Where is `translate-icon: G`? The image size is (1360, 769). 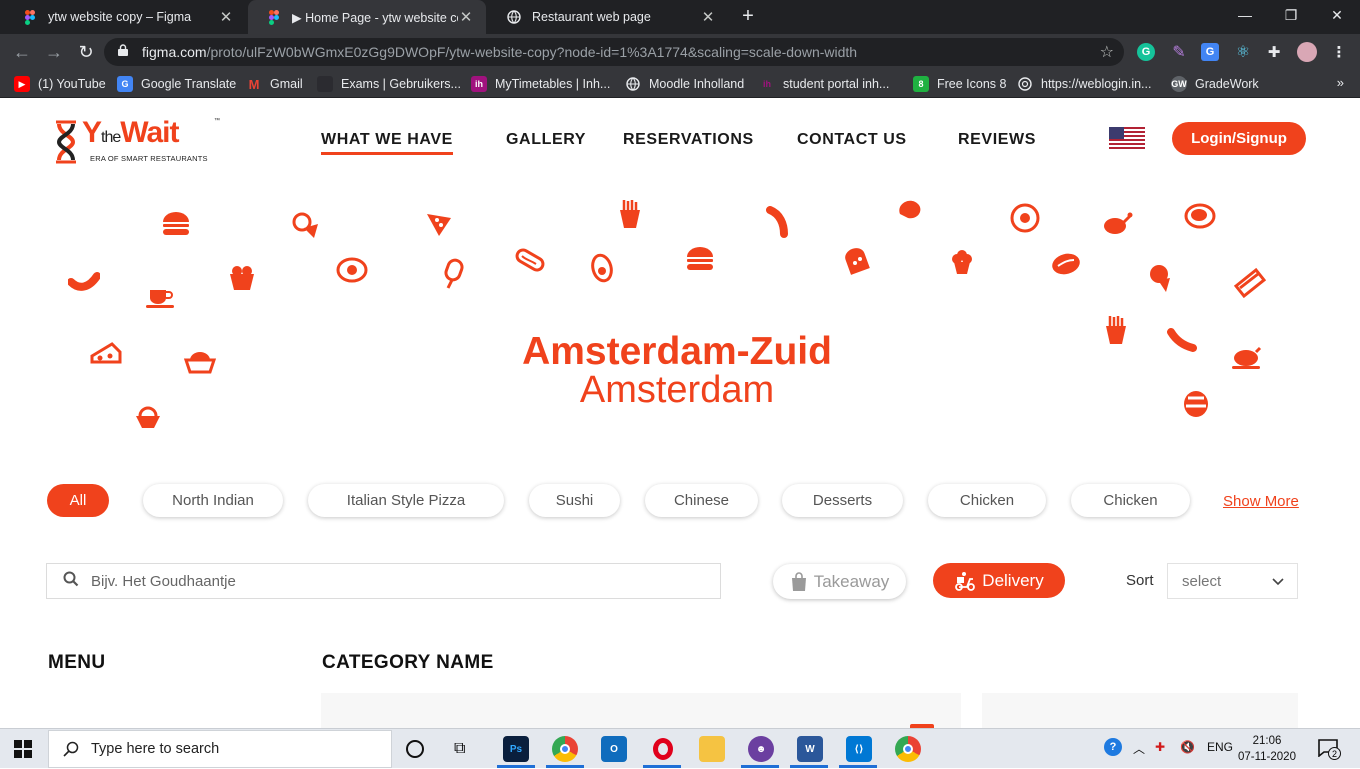 translate-icon: G is located at coordinates (1210, 52).